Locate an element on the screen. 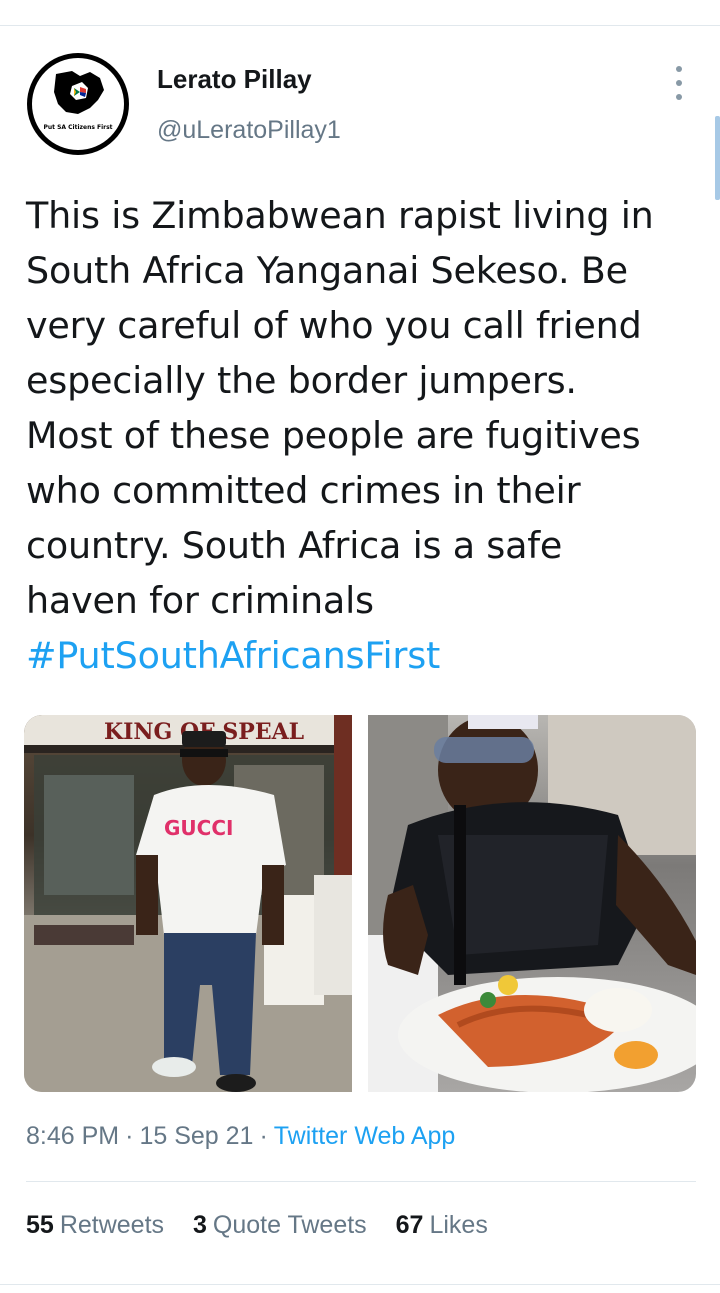  tweet-text-line: haven for criminals is located at coordinates (200, 600).